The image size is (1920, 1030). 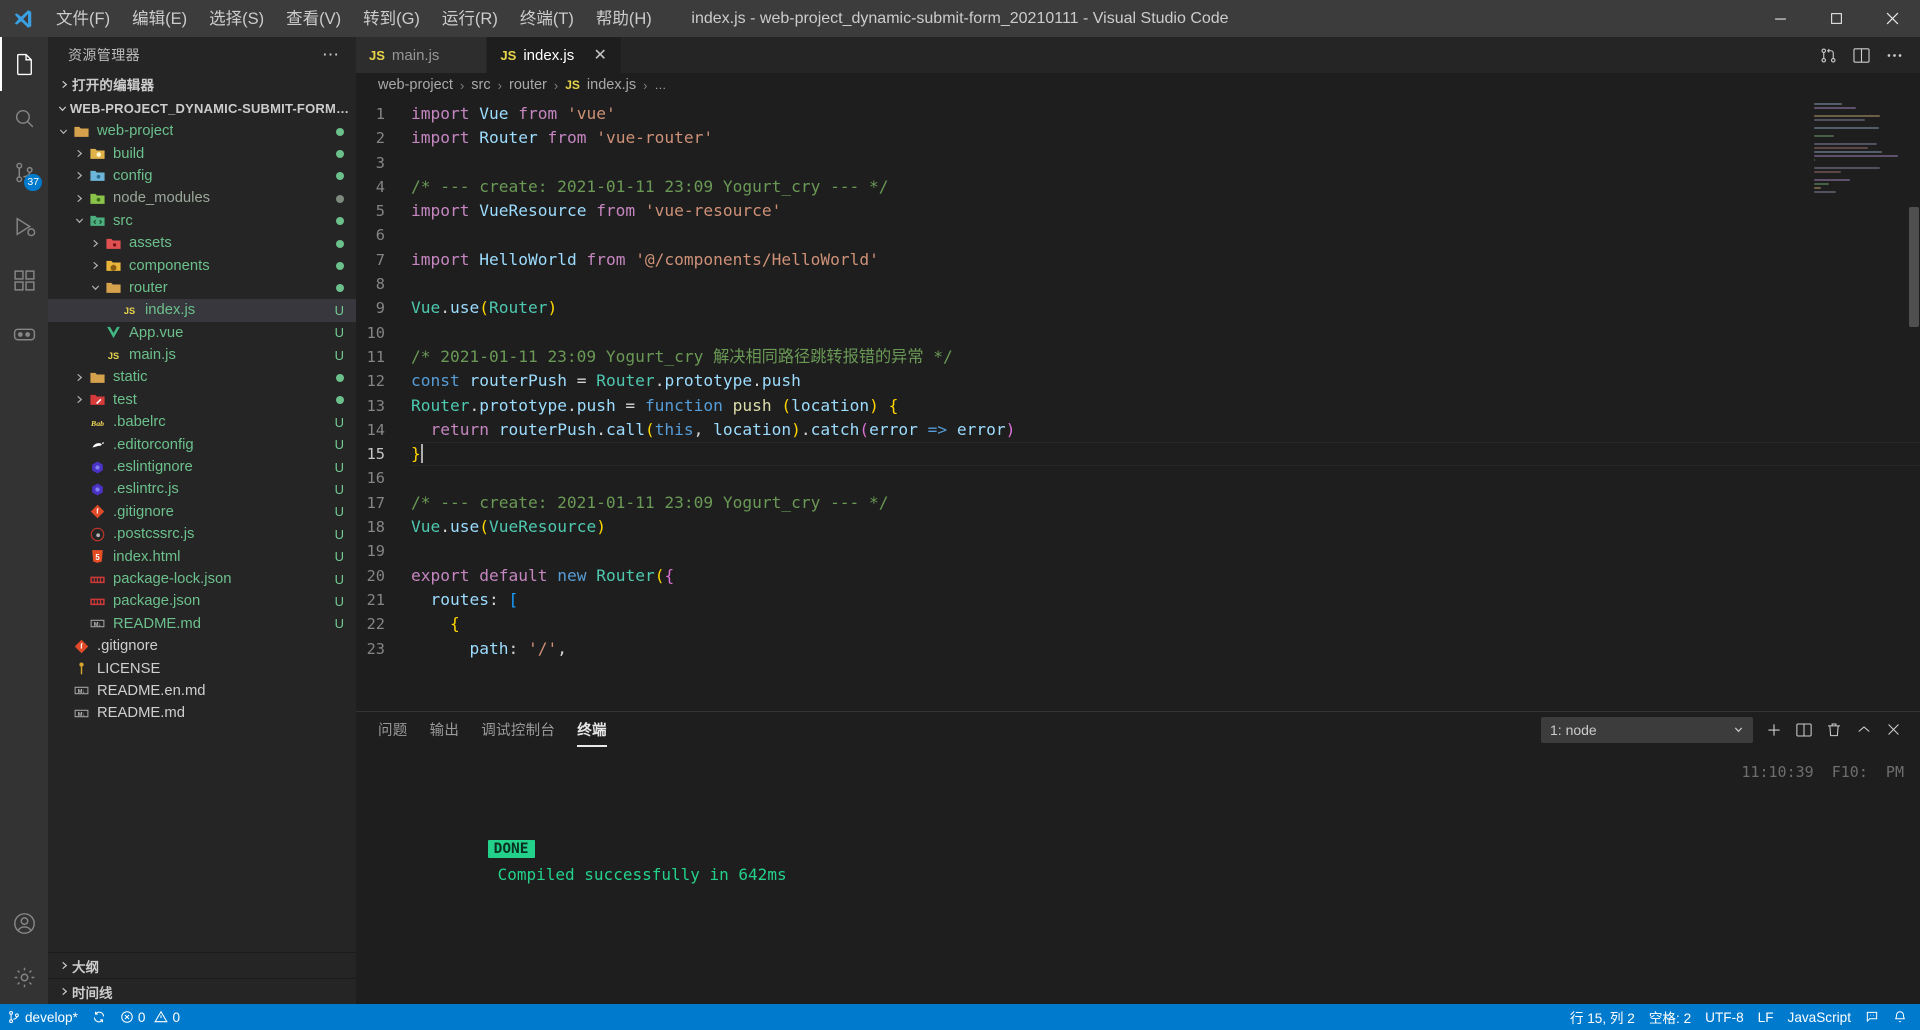 I want to click on maximize-panel-icon, so click(x=1864, y=730).